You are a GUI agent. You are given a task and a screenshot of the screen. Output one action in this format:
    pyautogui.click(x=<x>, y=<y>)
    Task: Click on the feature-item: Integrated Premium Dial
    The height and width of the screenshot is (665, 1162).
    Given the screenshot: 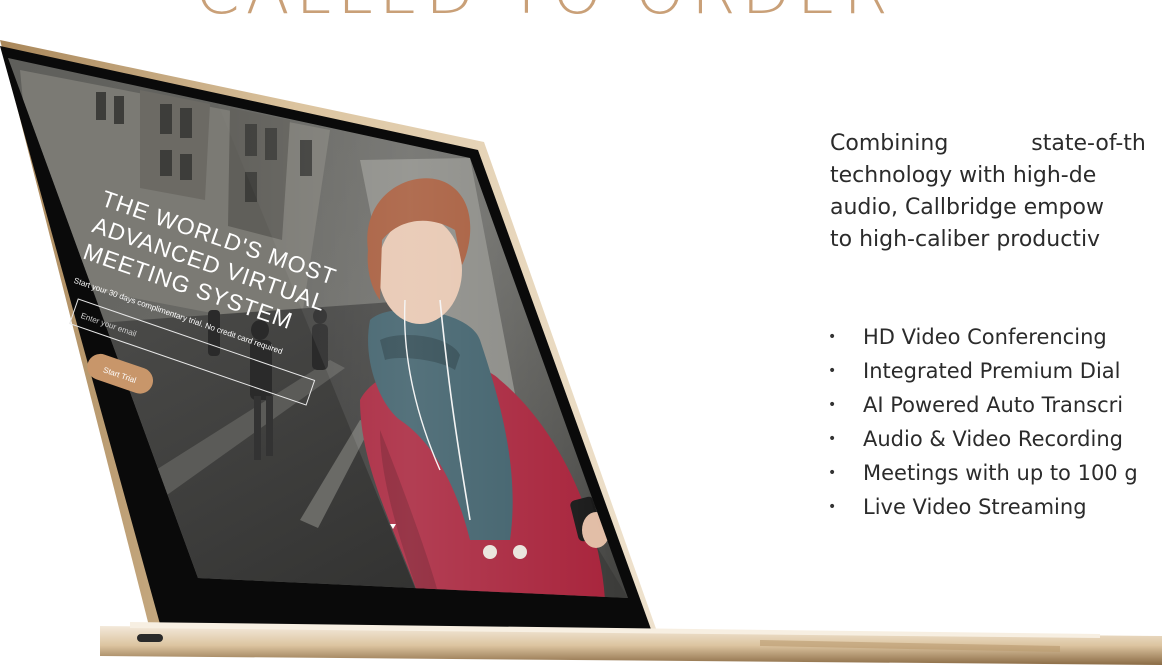 What is the action you would take?
    pyautogui.click(x=995, y=371)
    